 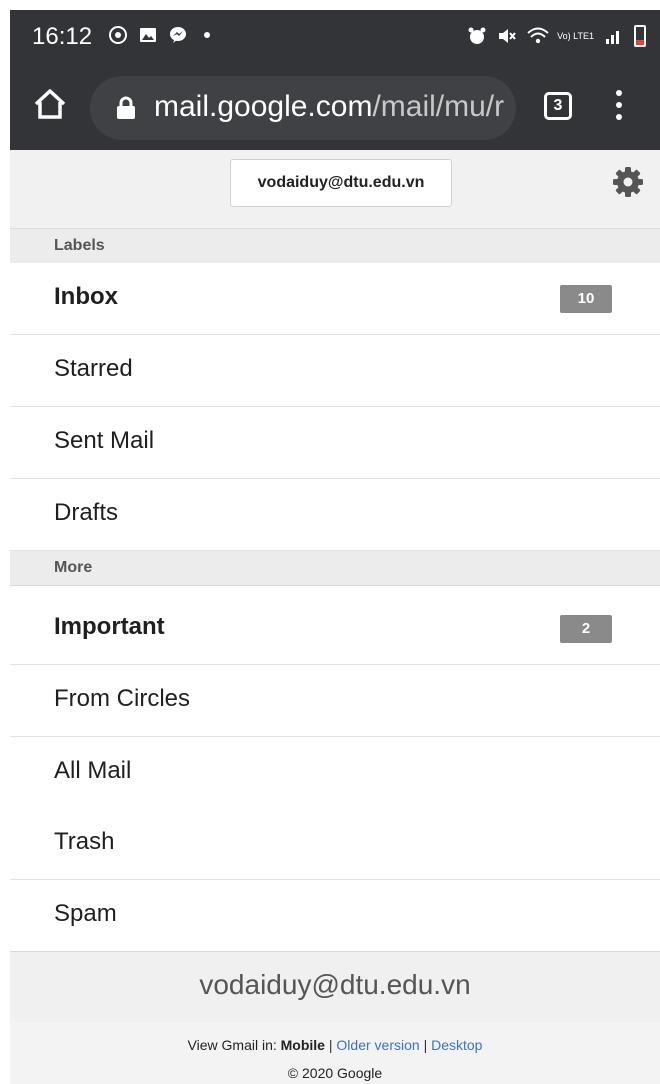 I want to click on view-mode-mobile-current: Mobile, so click(x=302, y=1045).